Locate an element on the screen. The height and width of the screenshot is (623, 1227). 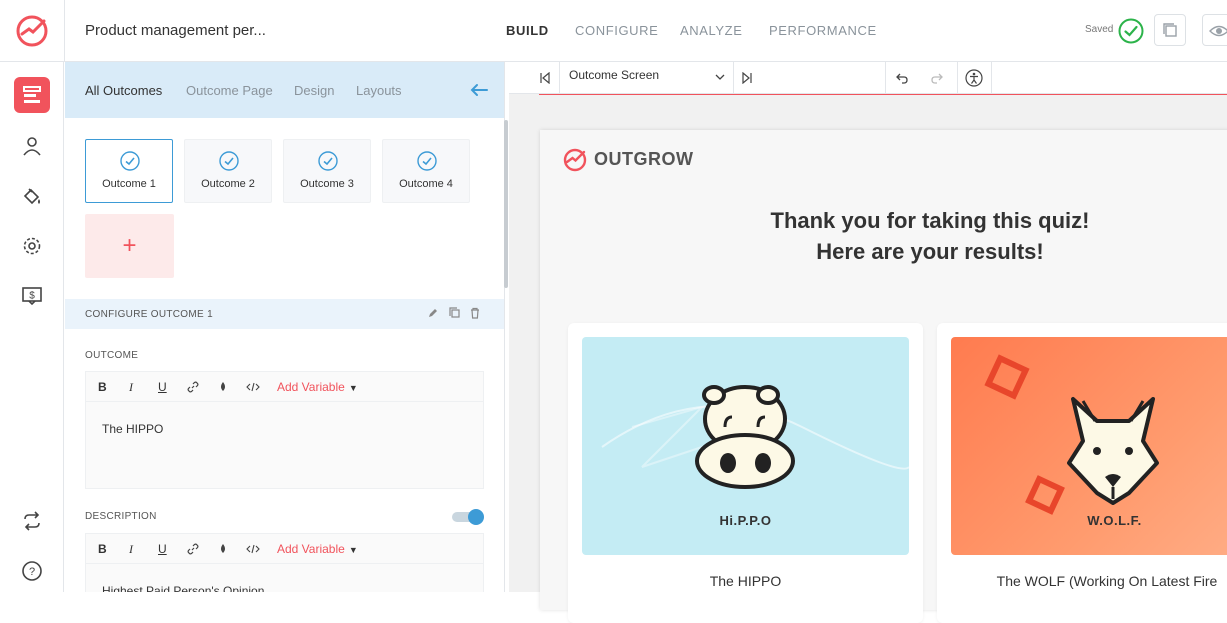
result-title: The HIPPO is located at coordinates (745, 581).